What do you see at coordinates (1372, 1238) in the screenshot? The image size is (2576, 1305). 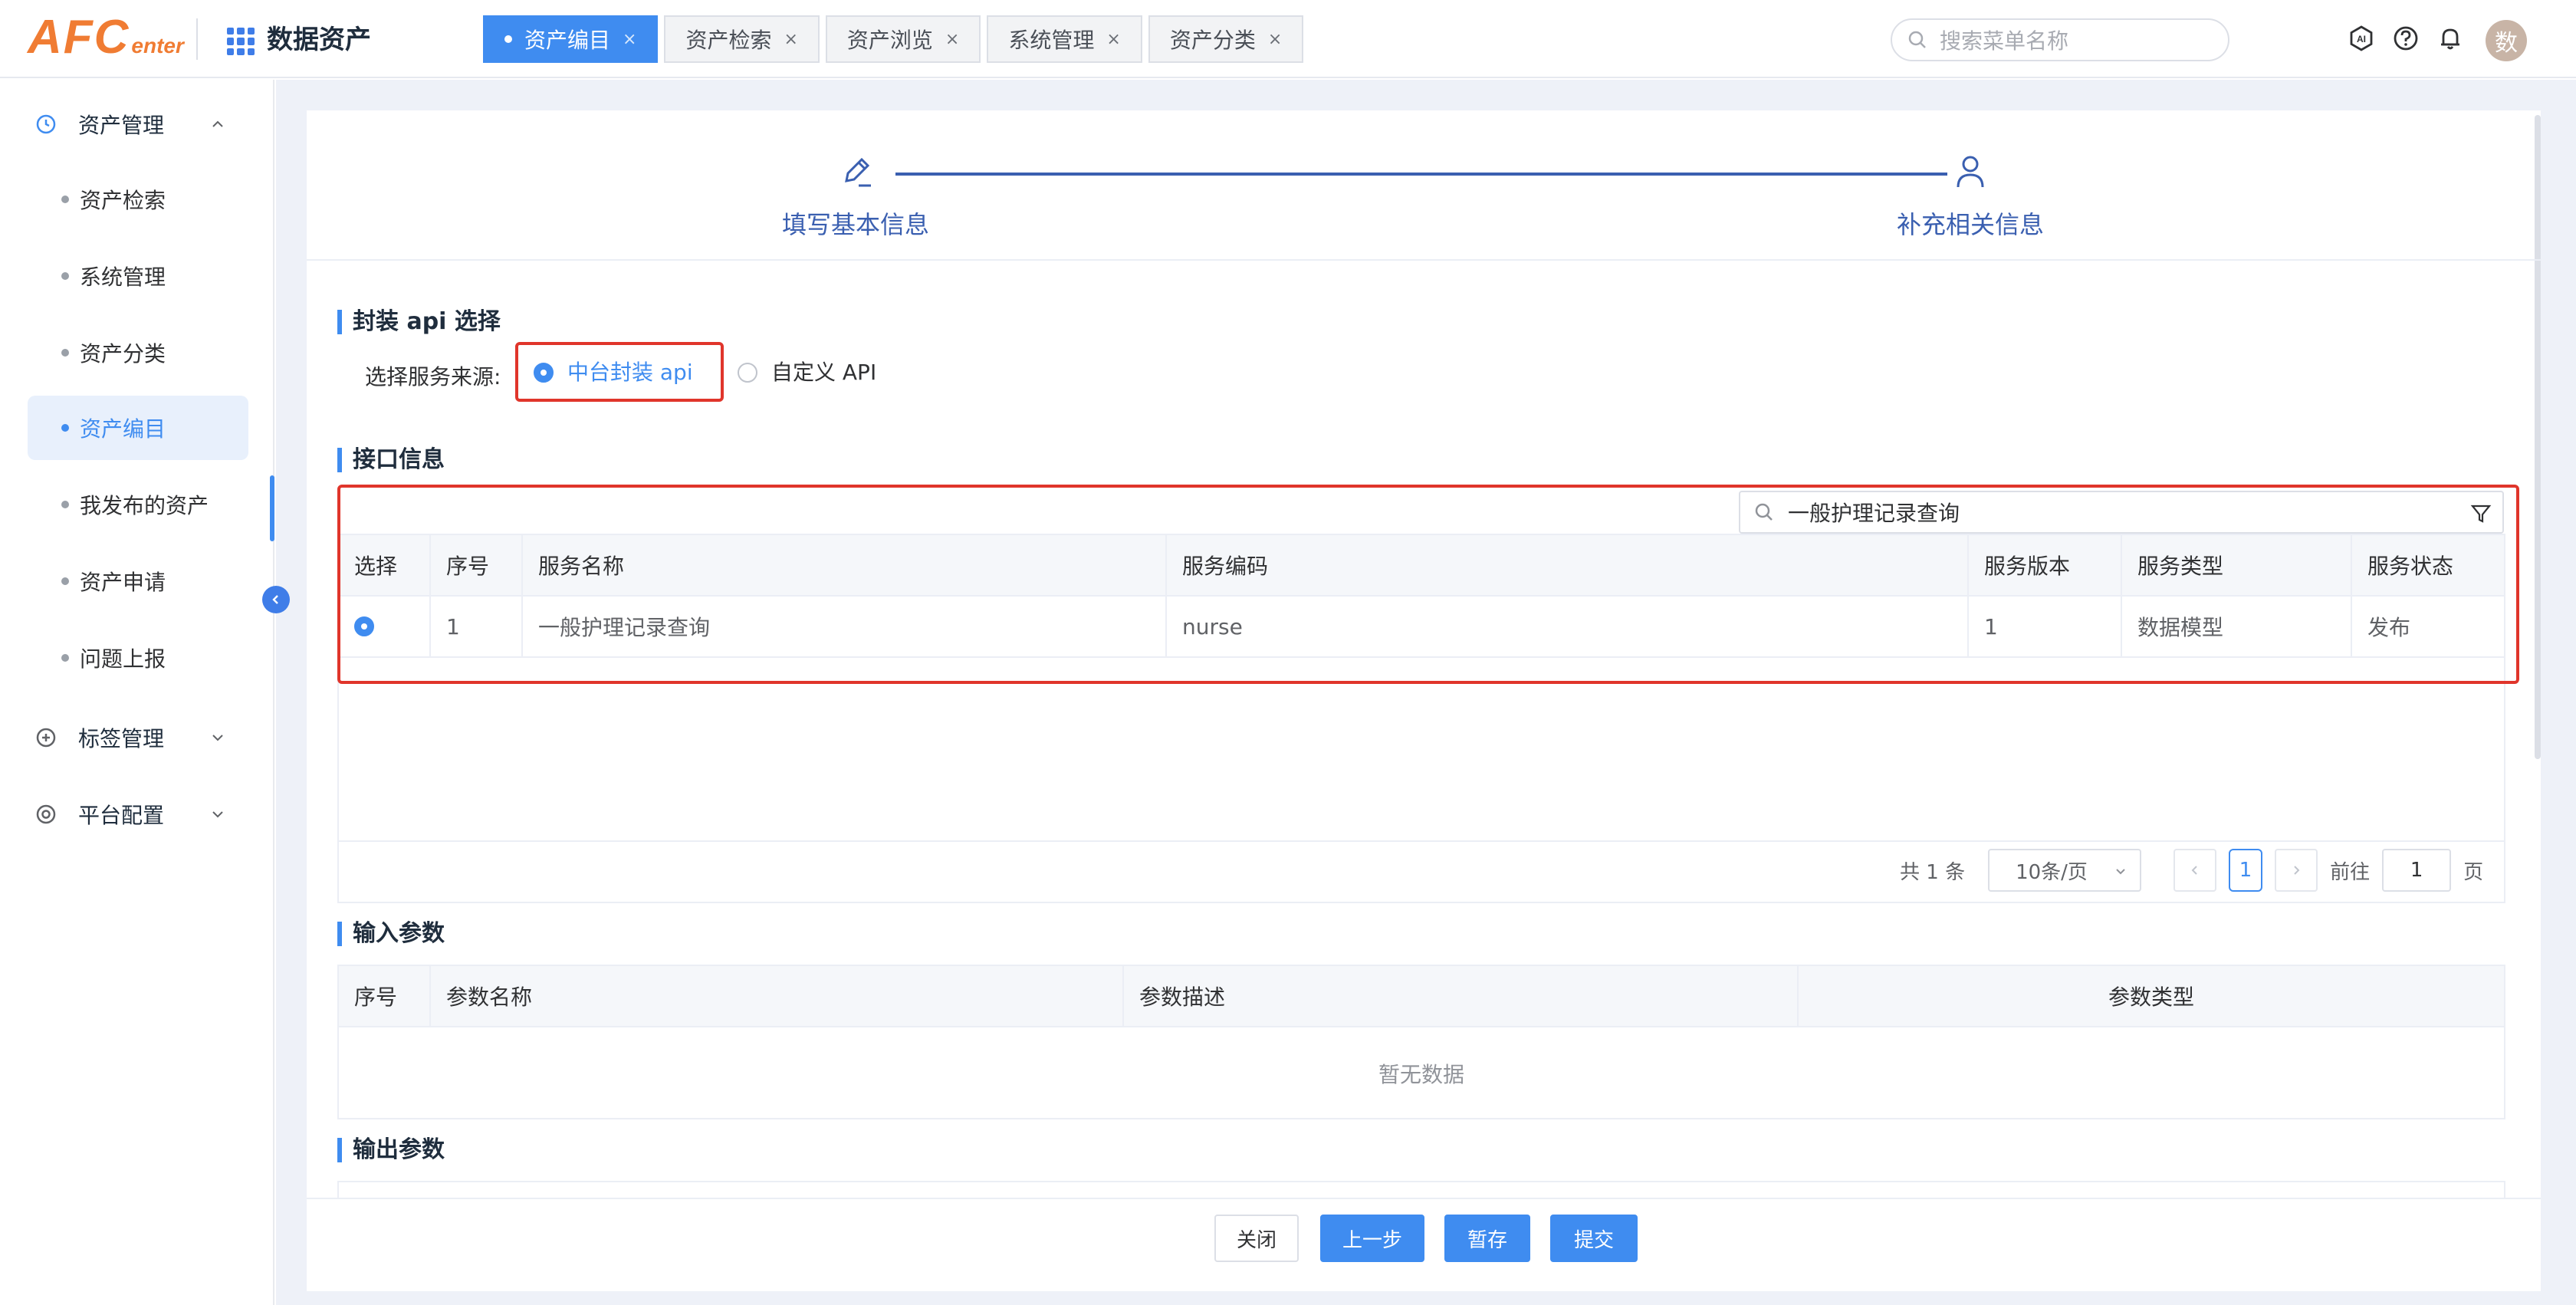 I see `prev-step-button: 上一步` at bounding box center [1372, 1238].